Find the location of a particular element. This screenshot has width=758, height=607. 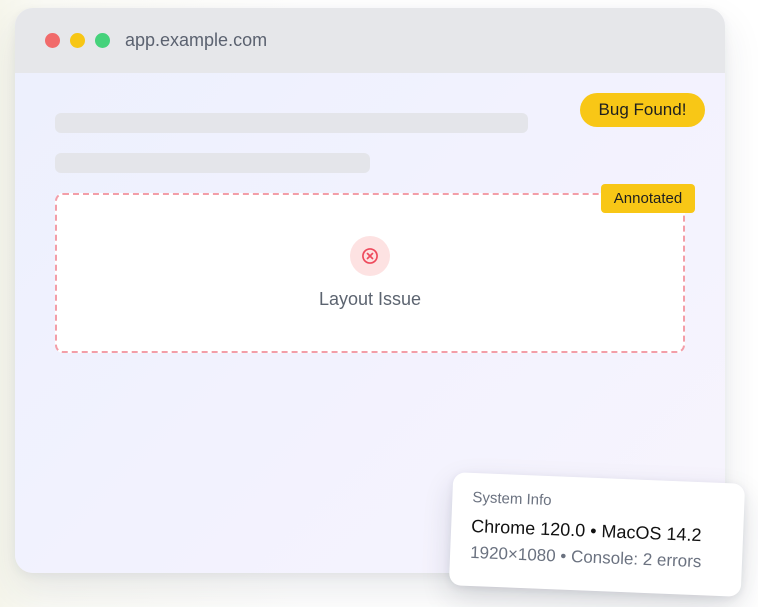

browser-titlebar: app.example.com is located at coordinates (370, 40).